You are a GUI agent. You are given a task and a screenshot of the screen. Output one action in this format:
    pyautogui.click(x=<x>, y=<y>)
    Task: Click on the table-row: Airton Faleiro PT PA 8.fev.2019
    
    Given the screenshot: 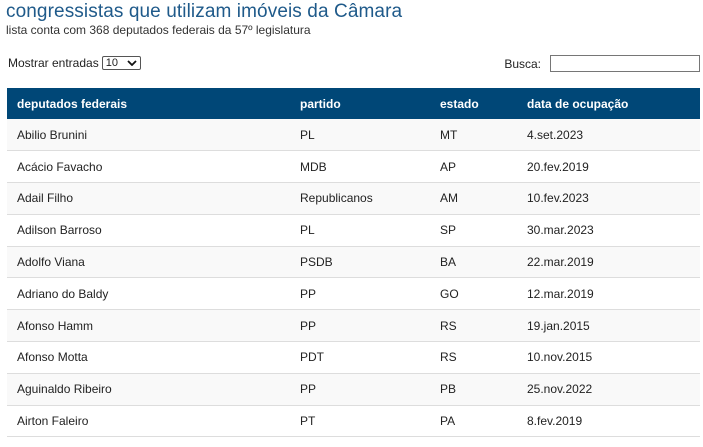 What is the action you would take?
    pyautogui.click(x=353, y=421)
    